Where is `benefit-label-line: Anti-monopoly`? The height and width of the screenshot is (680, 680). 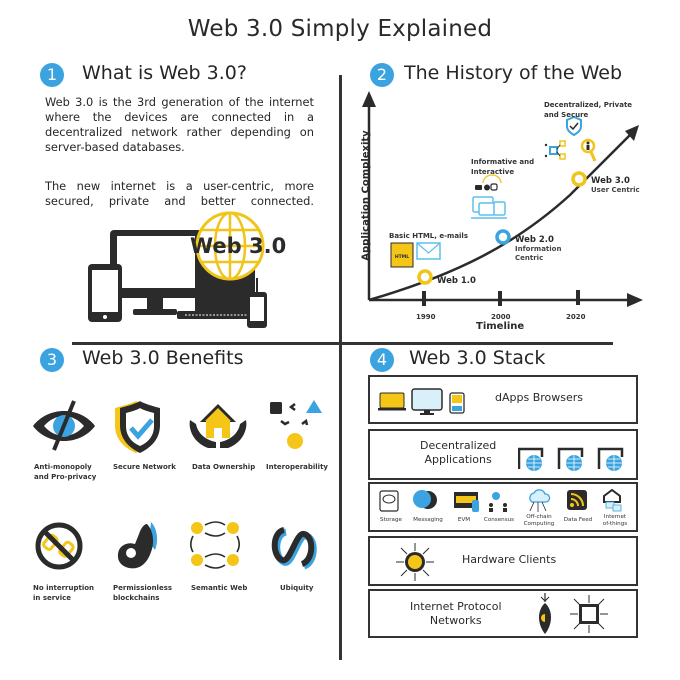
benefit-label-line: Anti-monopoly is located at coordinates (63, 467).